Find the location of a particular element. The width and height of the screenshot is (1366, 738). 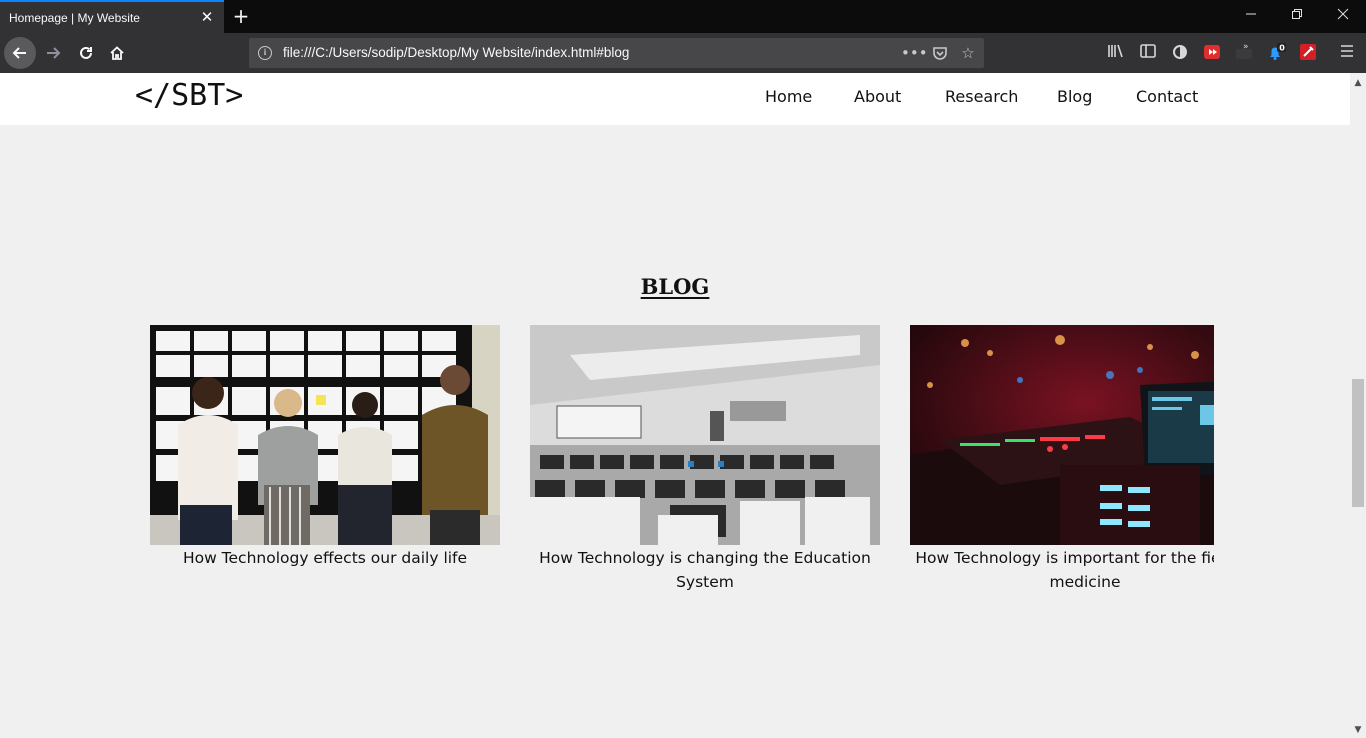

site-logo: </SBT> is located at coordinates (189, 95).